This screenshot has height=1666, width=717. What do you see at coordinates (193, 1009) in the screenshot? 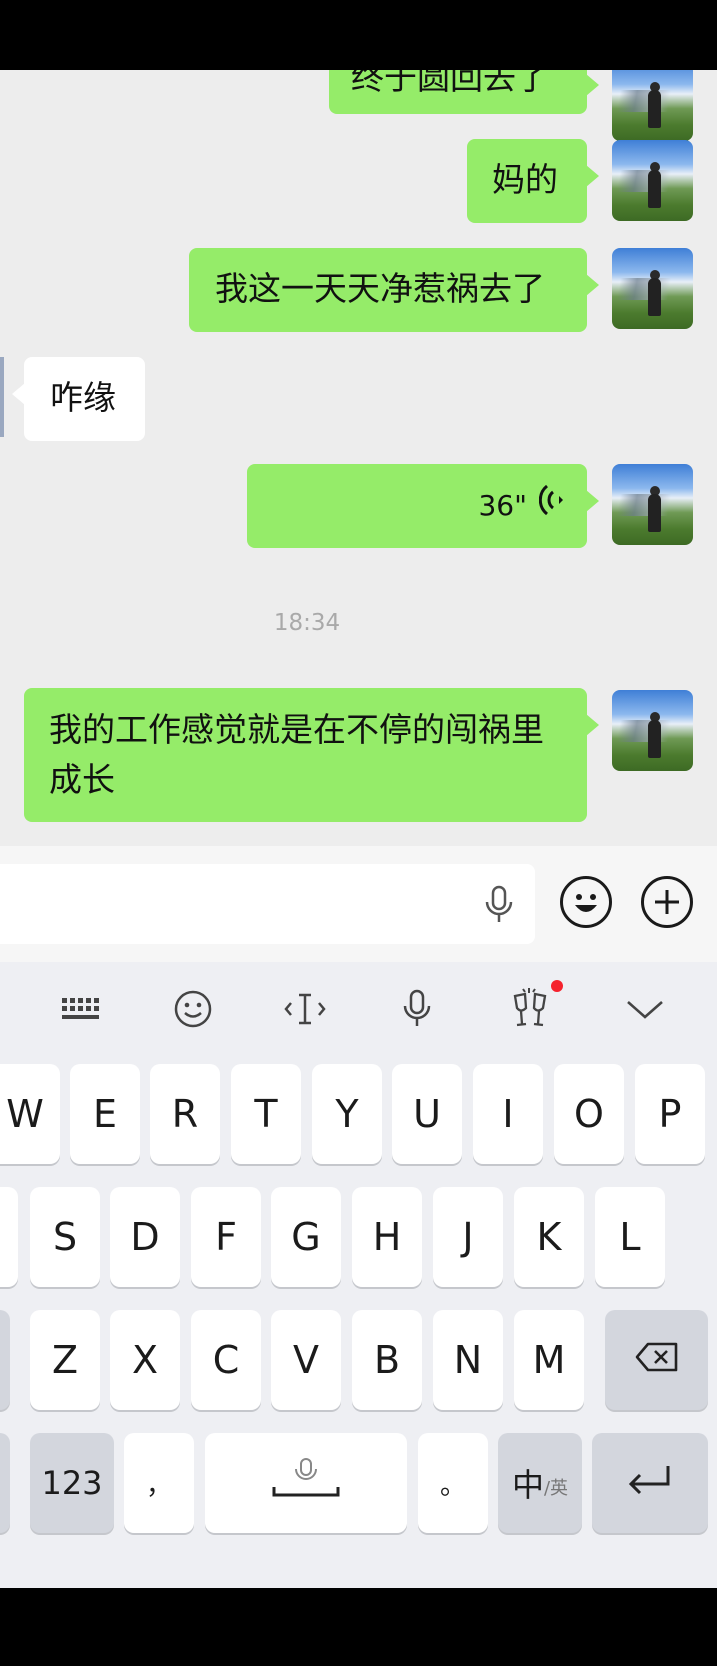
I see `keyboard-emoji-icon` at bounding box center [193, 1009].